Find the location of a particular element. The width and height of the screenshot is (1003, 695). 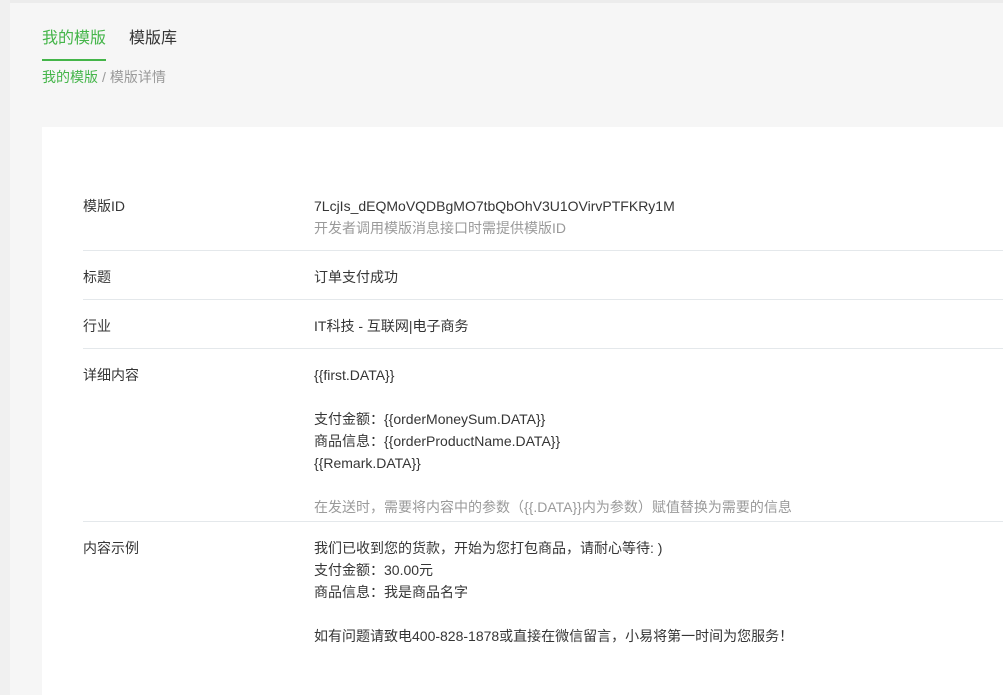

tab-my-templates: 我的模版 is located at coordinates (74, 44).